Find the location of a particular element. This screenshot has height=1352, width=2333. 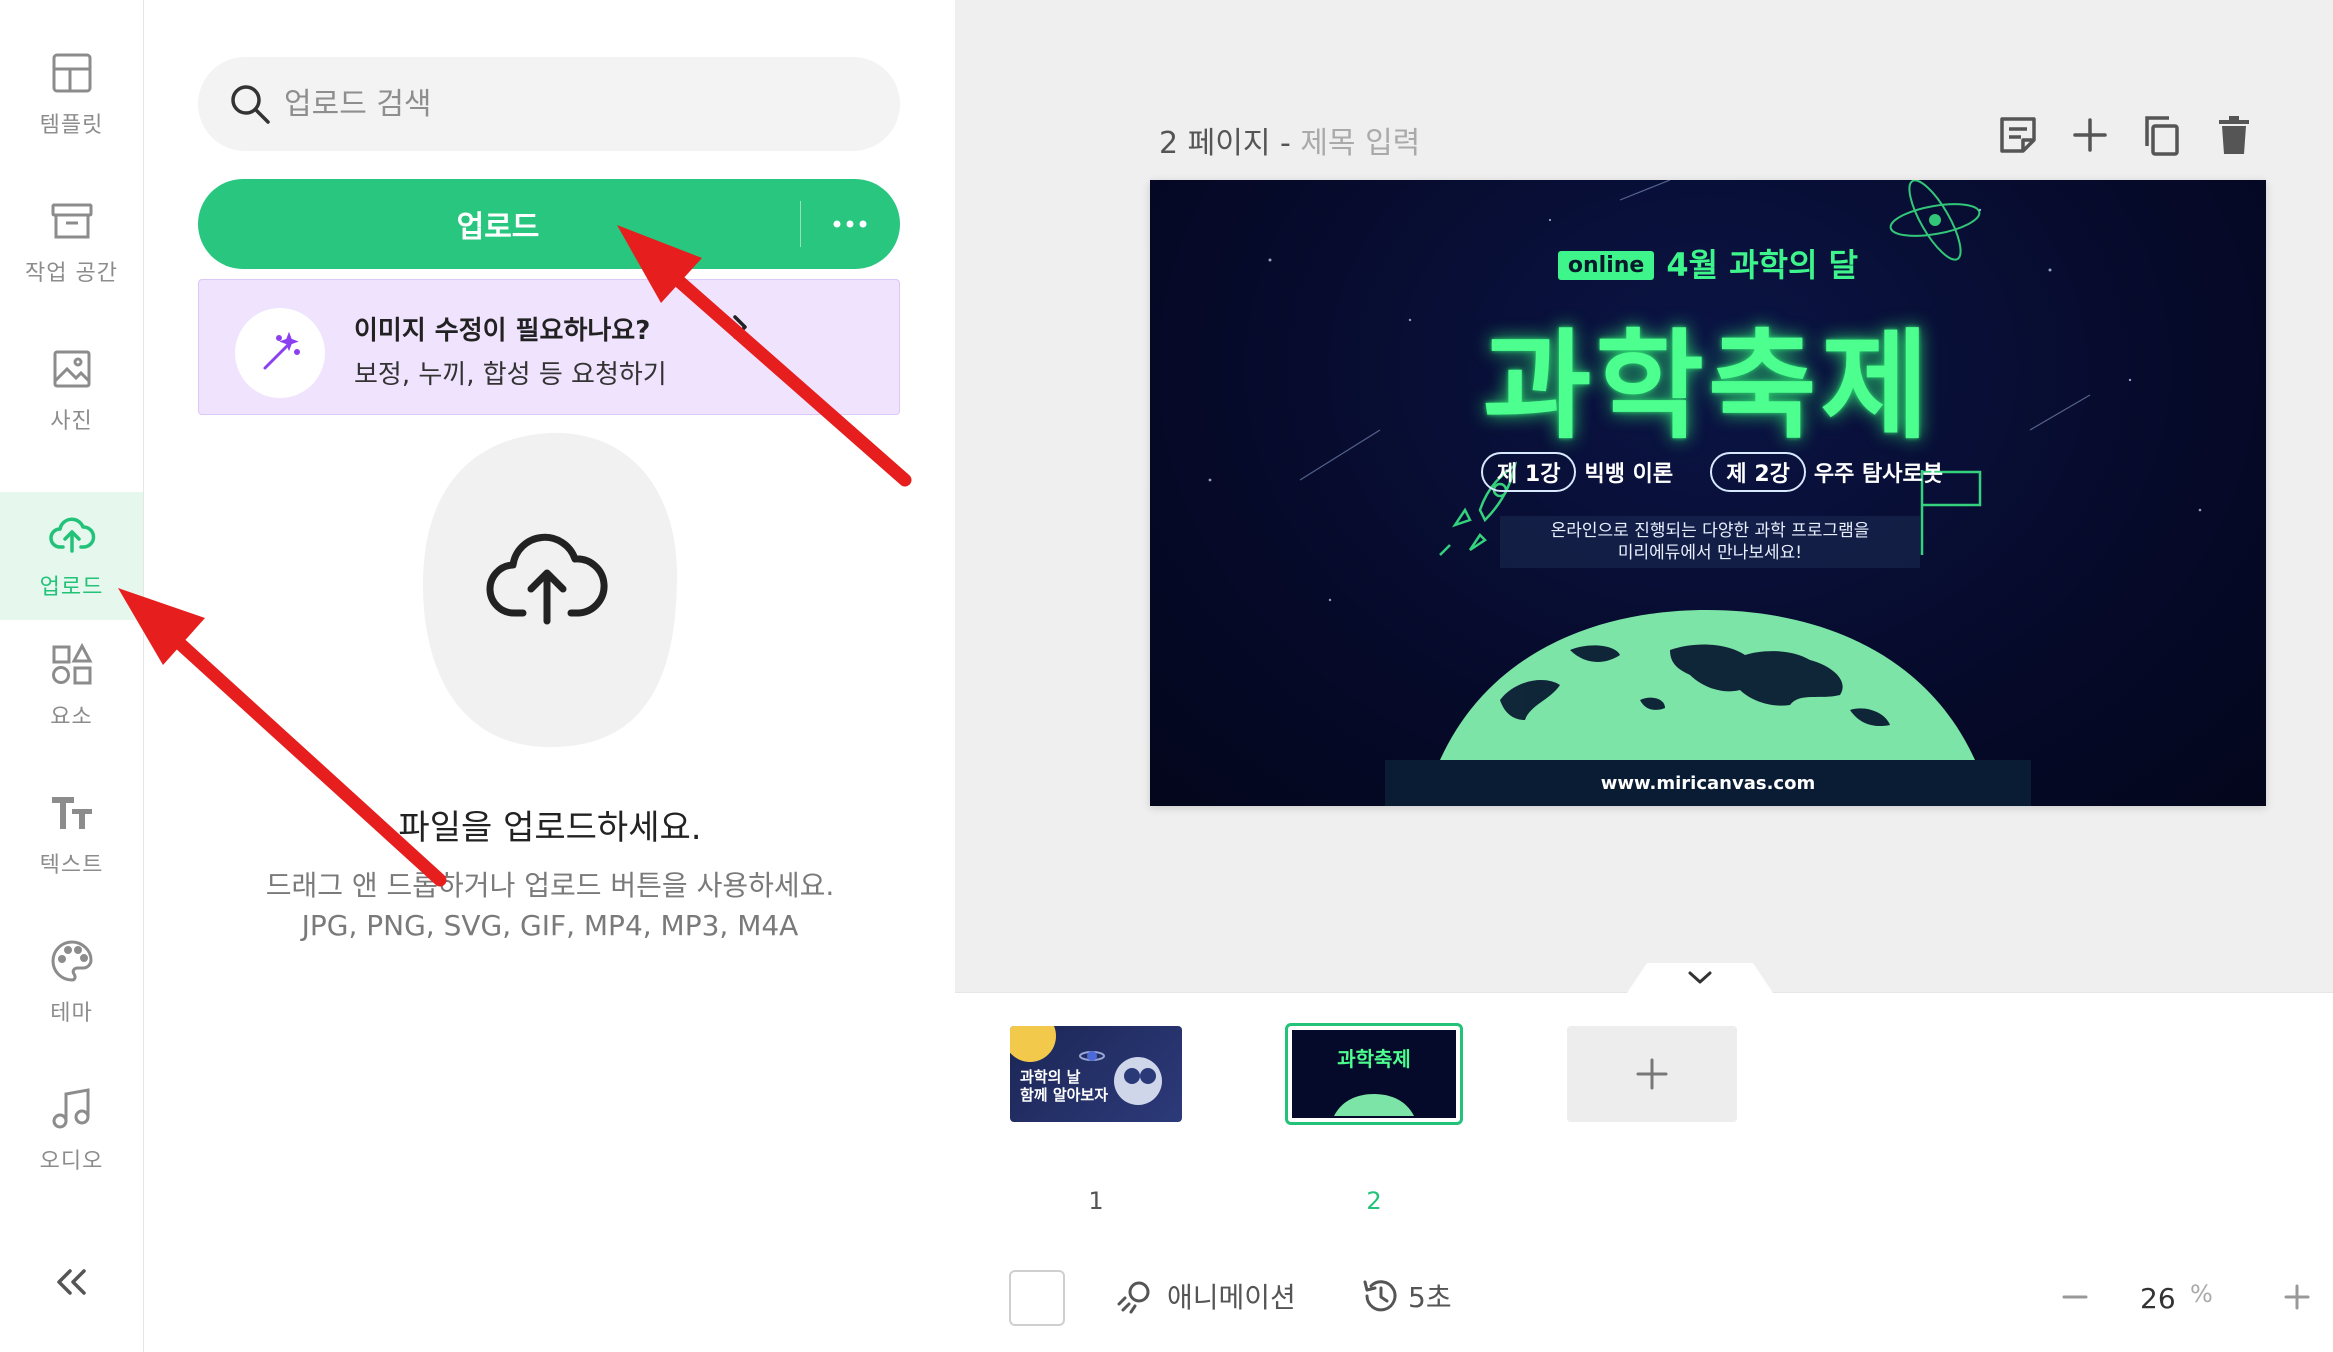

page-thumbnail-2: 과학축제 is located at coordinates (1374, 1074).